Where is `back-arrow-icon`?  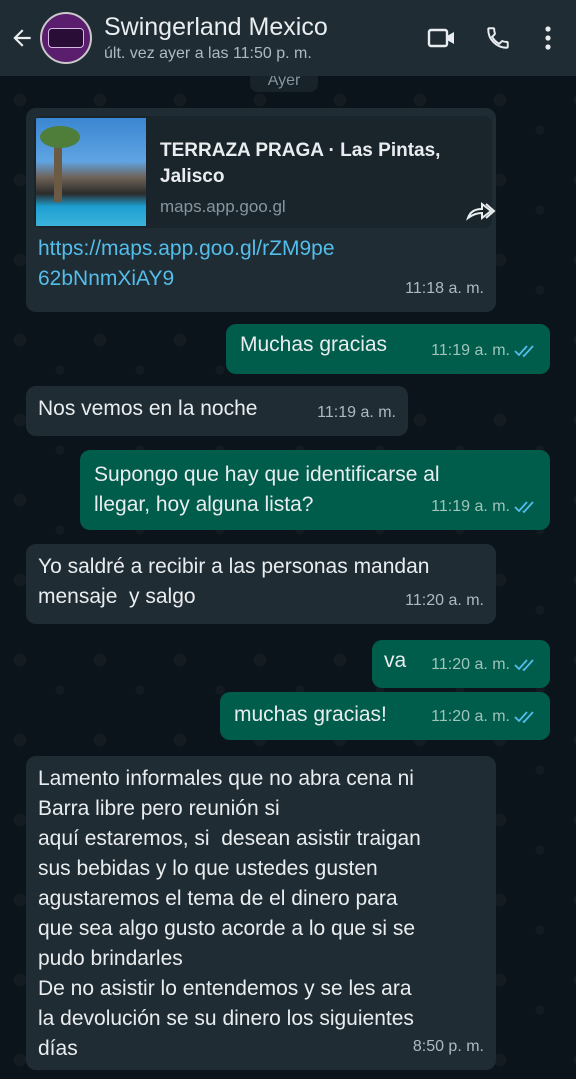 back-arrow-icon is located at coordinates (22, 38).